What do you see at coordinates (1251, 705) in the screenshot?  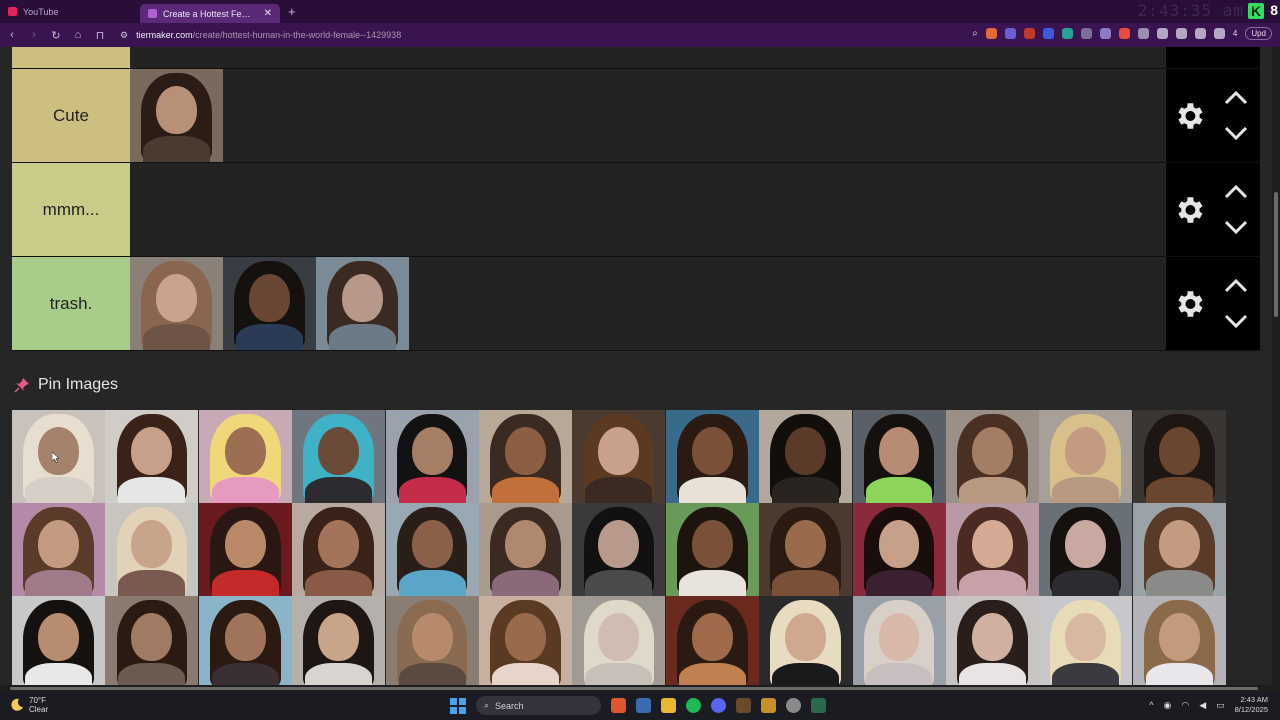 I see `taskbar-clock: 2:43 AM 8/12/2025` at bounding box center [1251, 705].